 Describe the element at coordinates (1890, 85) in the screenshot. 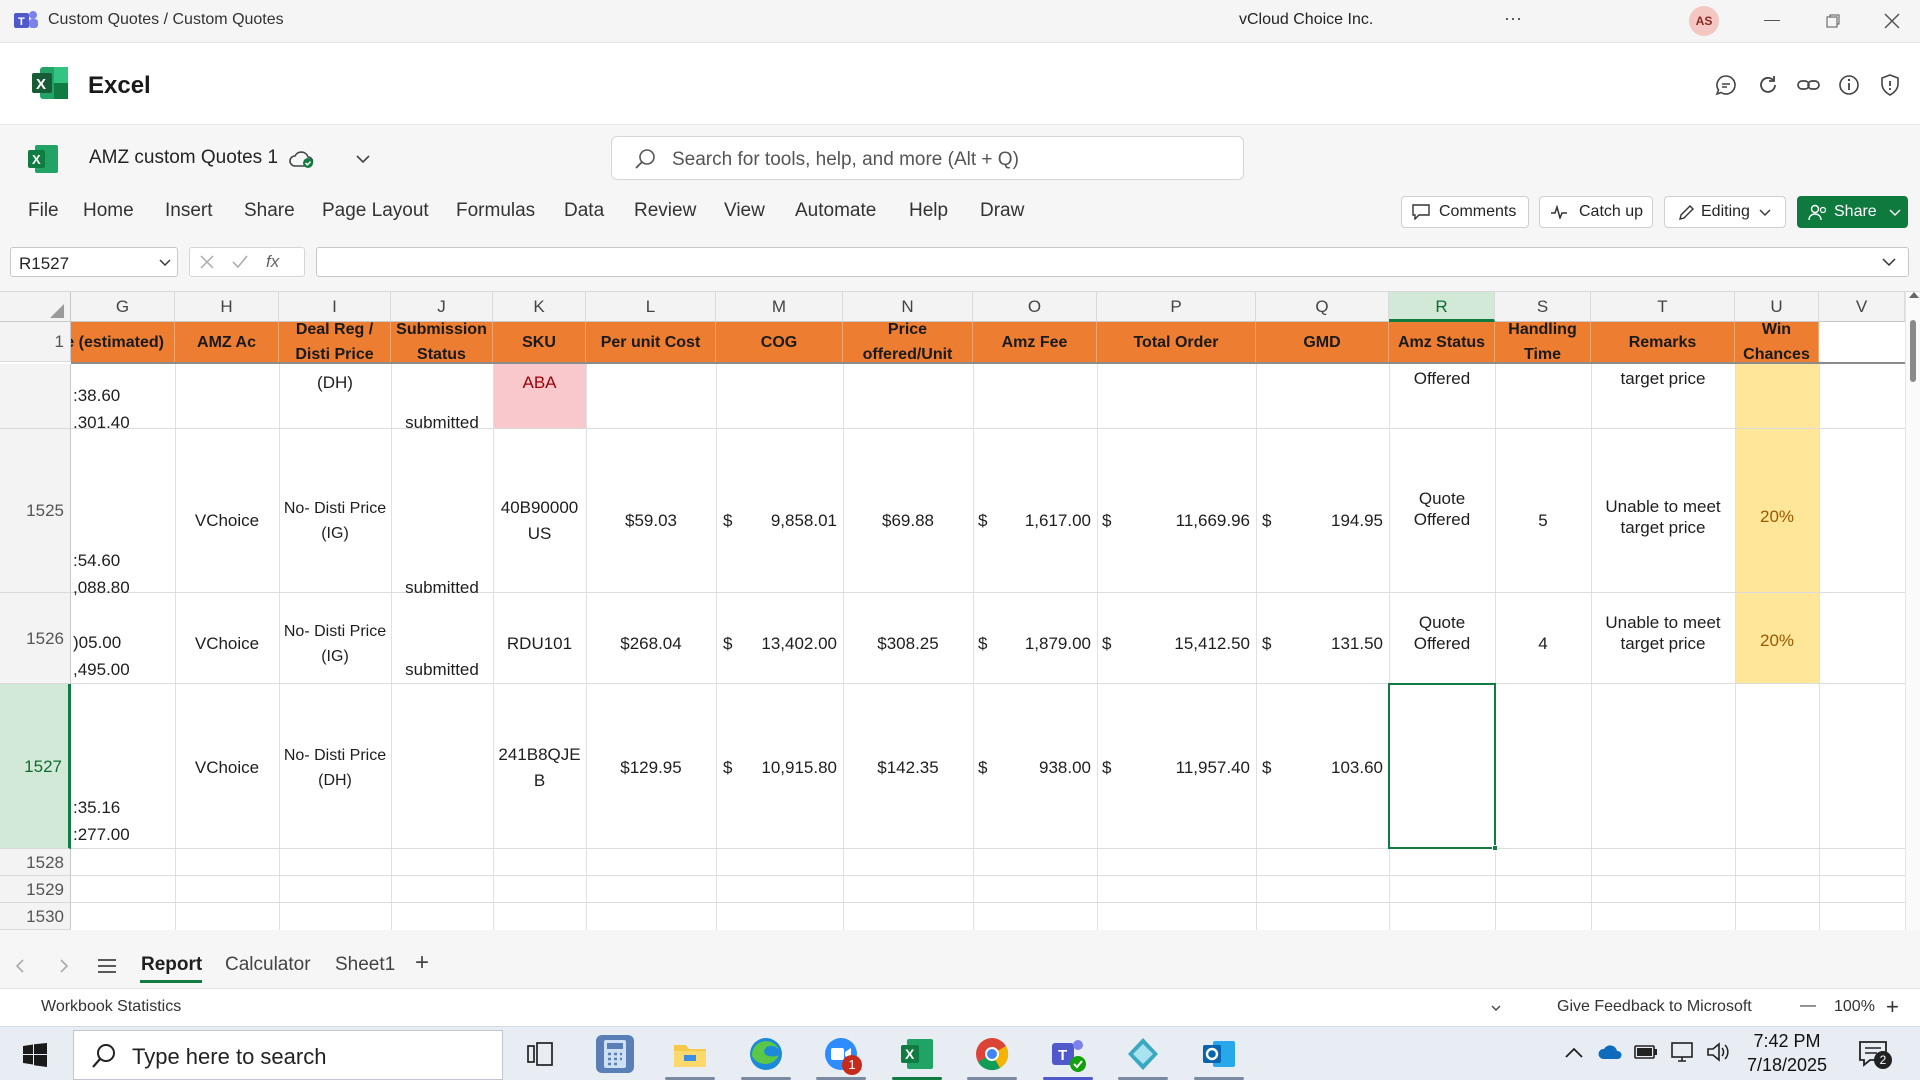

I see `shield-icon` at that location.